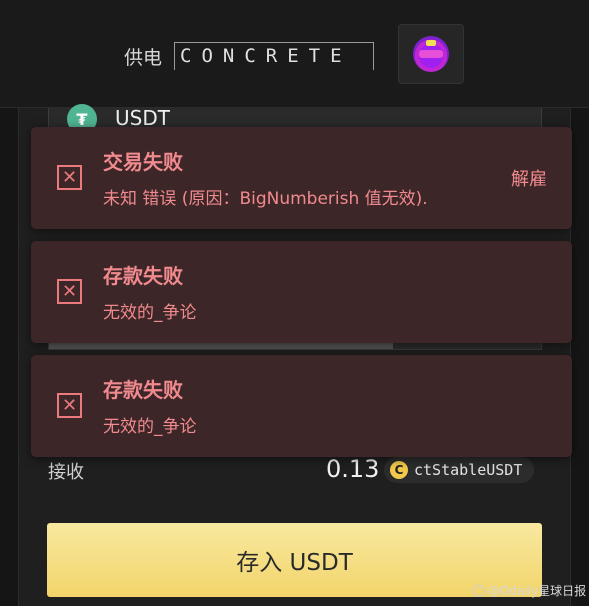  Describe the element at coordinates (294, 560) in the screenshot. I see `deposit-button: 存入 USDT` at that location.